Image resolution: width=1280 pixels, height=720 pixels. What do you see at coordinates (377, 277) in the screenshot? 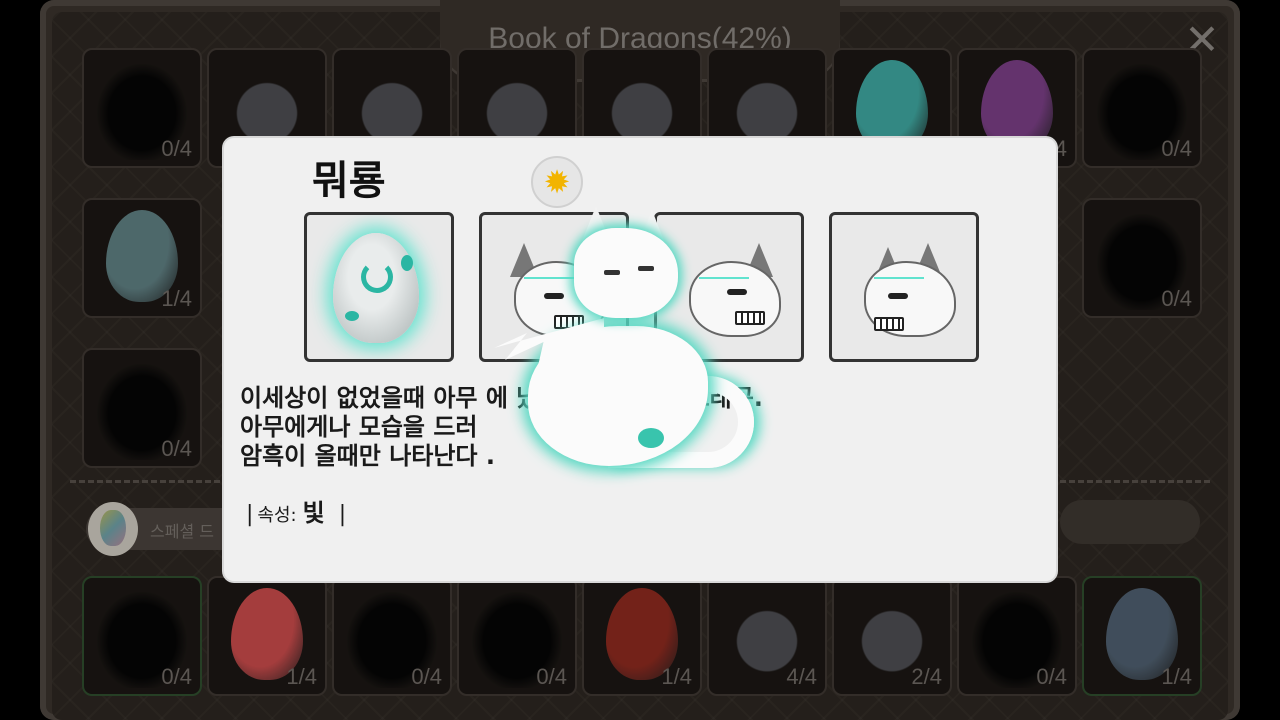
I see `egg-symbol` at bounding box center [377, 277].